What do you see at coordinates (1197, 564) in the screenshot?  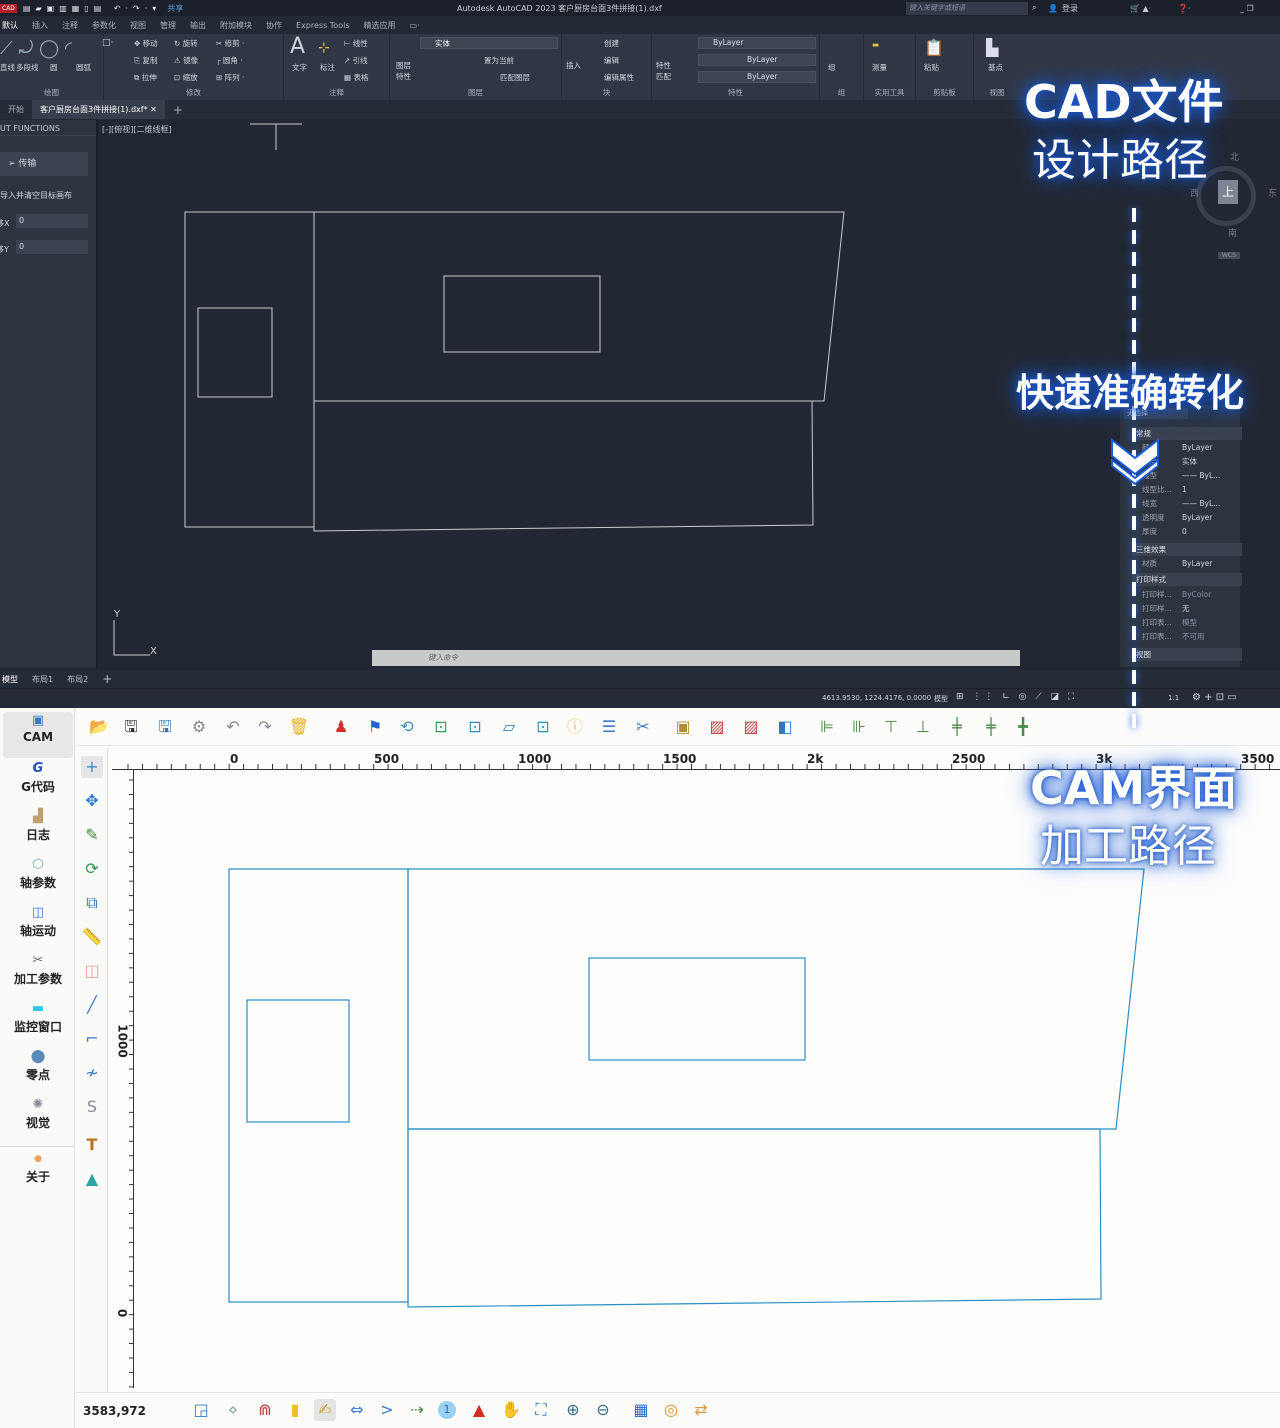 I see `prop-row: 材质 ByLayer` at bounding box center [1197, 564].